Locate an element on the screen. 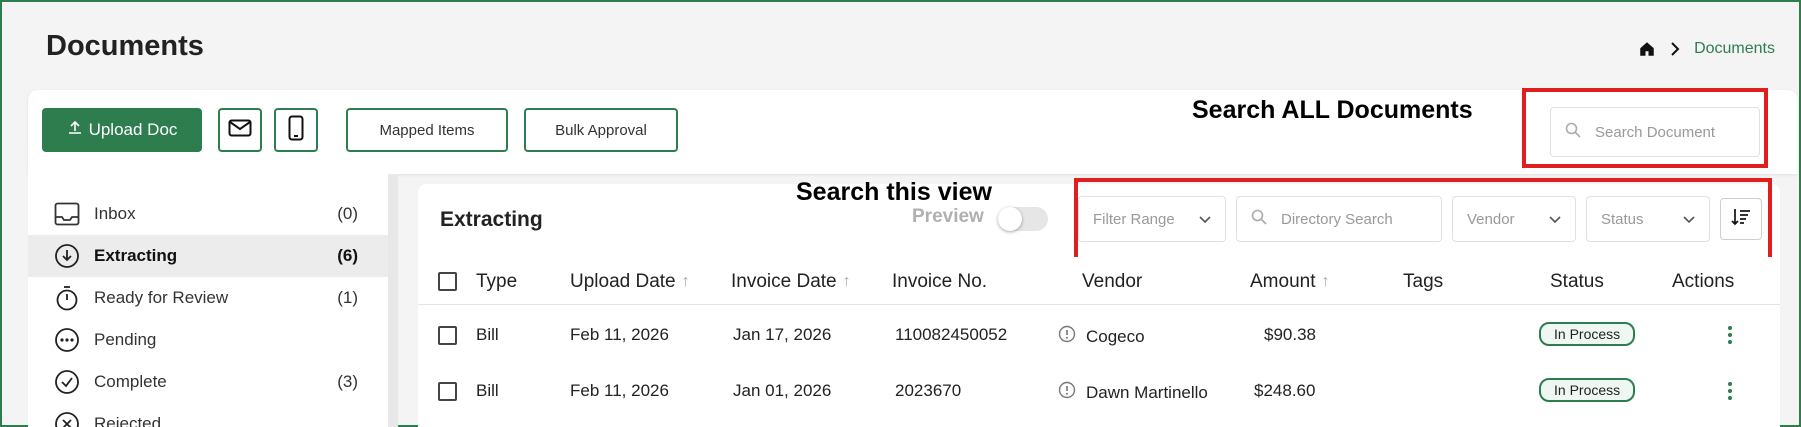 The height and width of the screenshot is (427, 1801). sidebar-item-label: Ready for Review is located at coordinates (161, 297).